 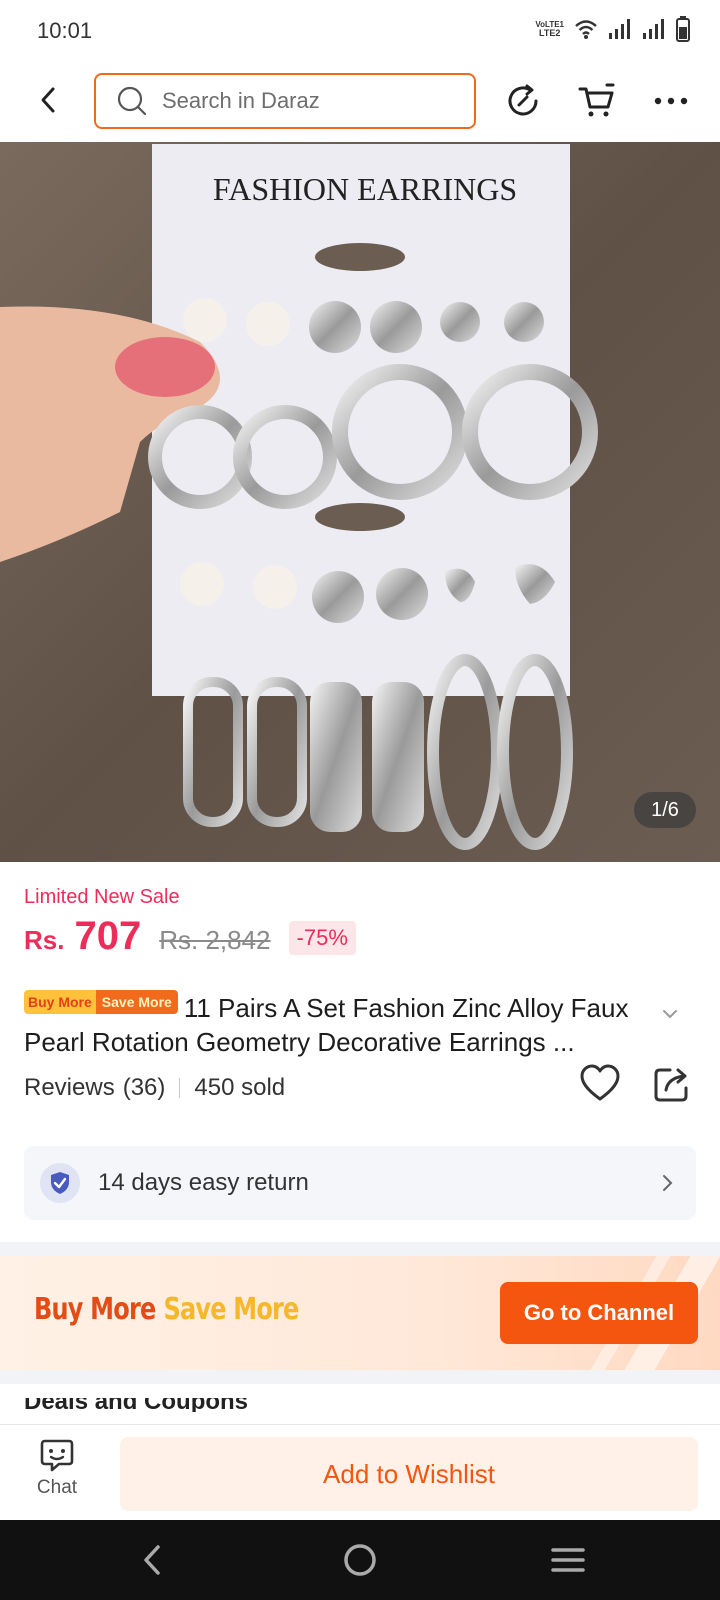 What do you see at coordinates (586, 29) in the screenshot?
I see `wifi-icon` at bounding box center [586, 29].